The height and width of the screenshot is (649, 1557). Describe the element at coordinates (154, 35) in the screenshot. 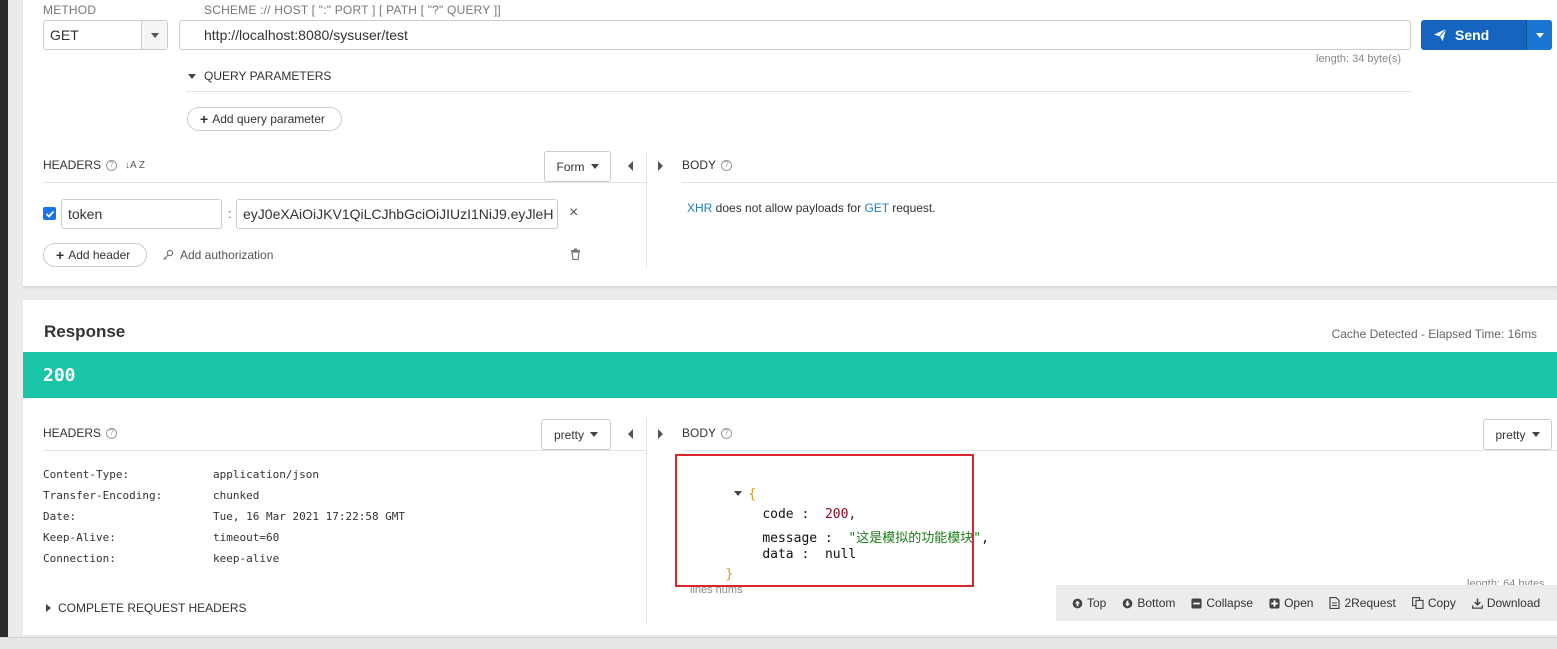

I see `method-dropdown-toggle` at that location.